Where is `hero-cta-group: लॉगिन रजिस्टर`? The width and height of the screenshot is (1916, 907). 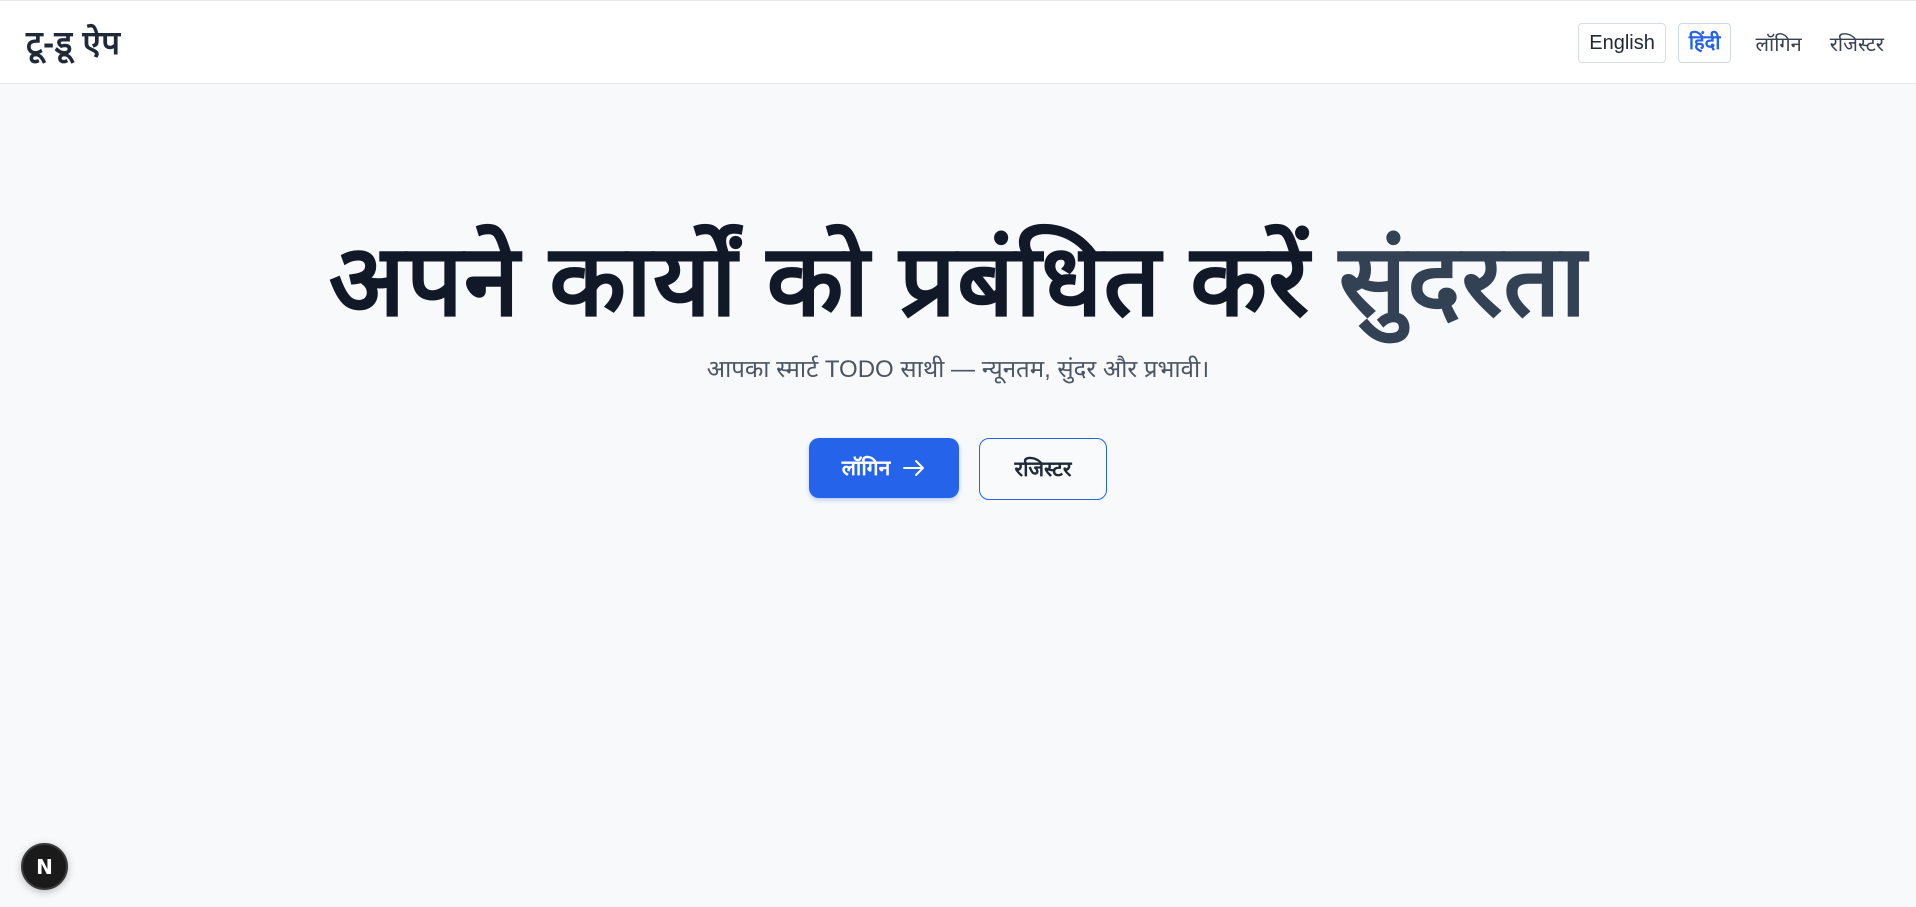
hero-cta-group: लॉगिन रजिस्टर is located at coordinates (958, 469).